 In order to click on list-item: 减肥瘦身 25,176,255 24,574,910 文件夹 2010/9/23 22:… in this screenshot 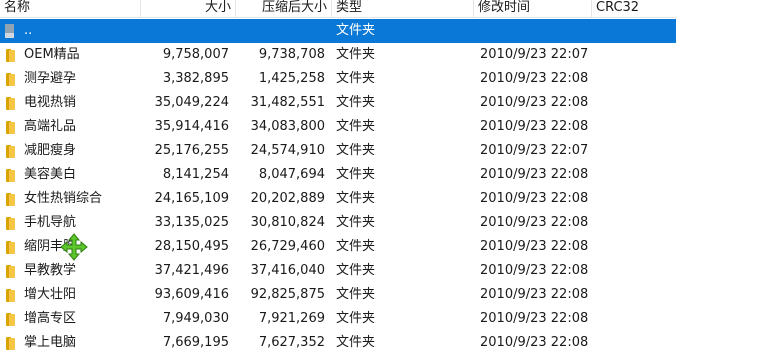, I will do `click(338, 151)`.